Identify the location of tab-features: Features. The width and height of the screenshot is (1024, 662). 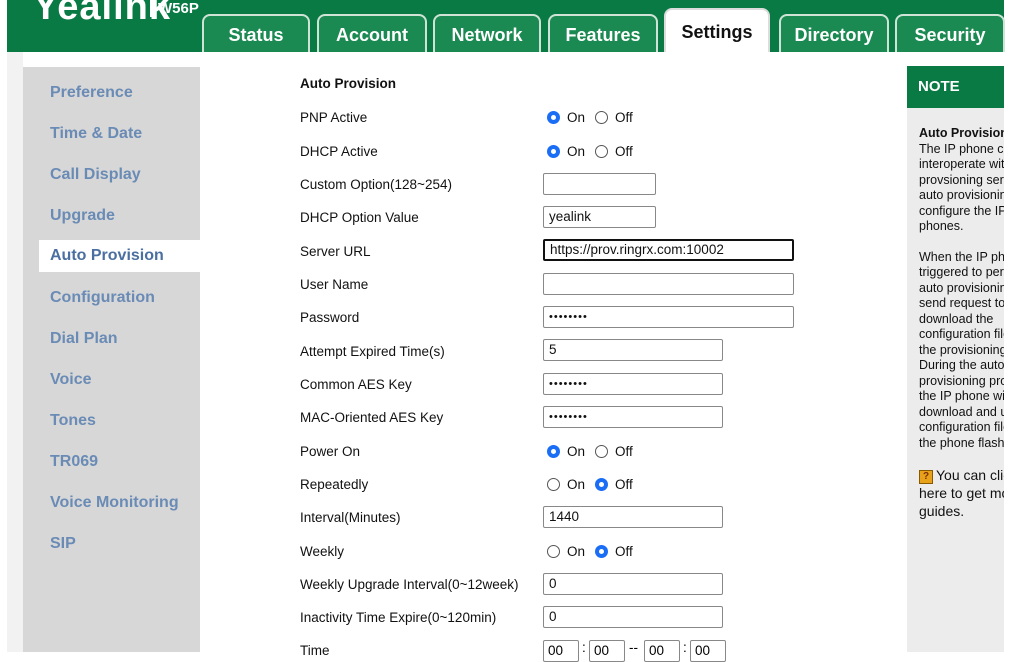
(603, 33).